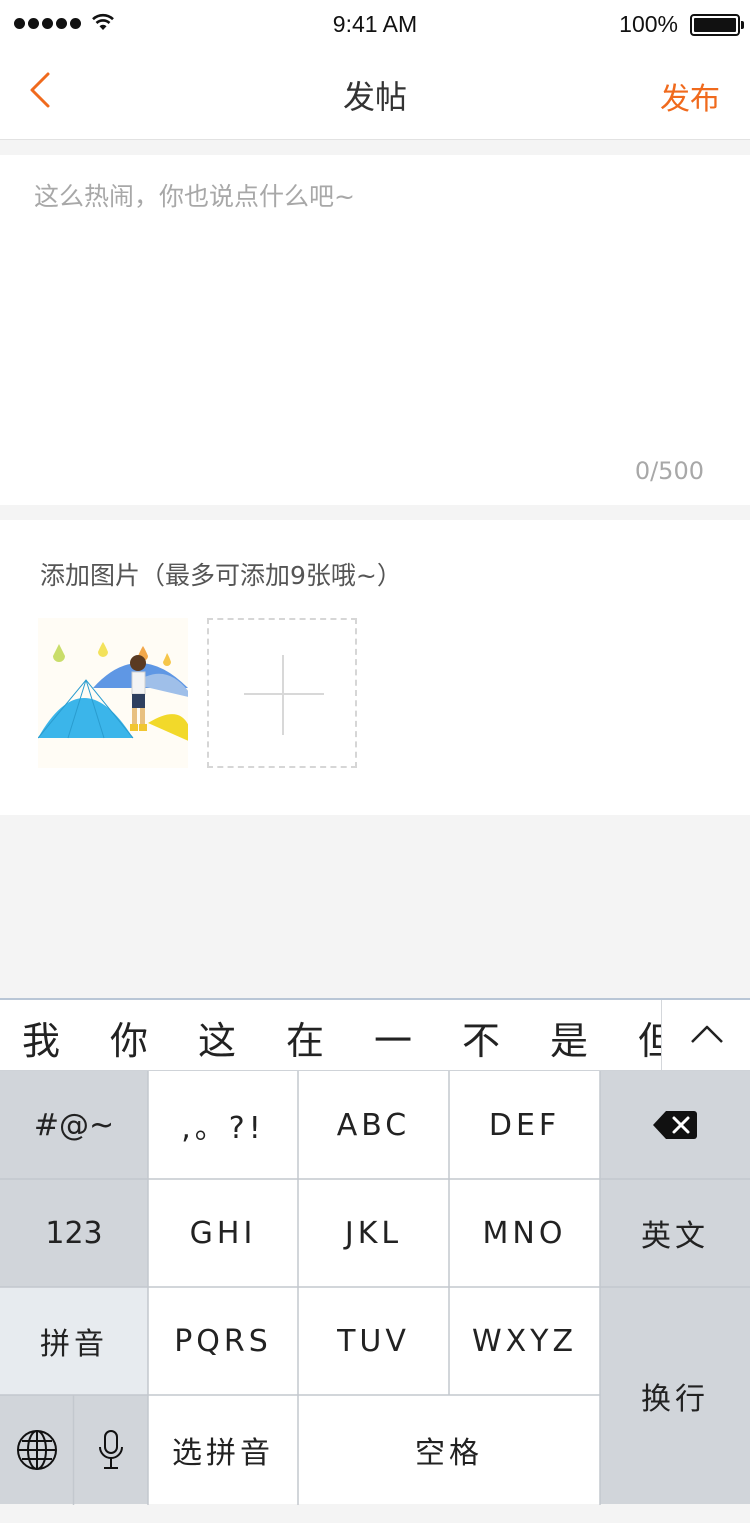 This screenshot has width=750, height=1523. I want to click on candidate-word: 这, so click(217, 1037).